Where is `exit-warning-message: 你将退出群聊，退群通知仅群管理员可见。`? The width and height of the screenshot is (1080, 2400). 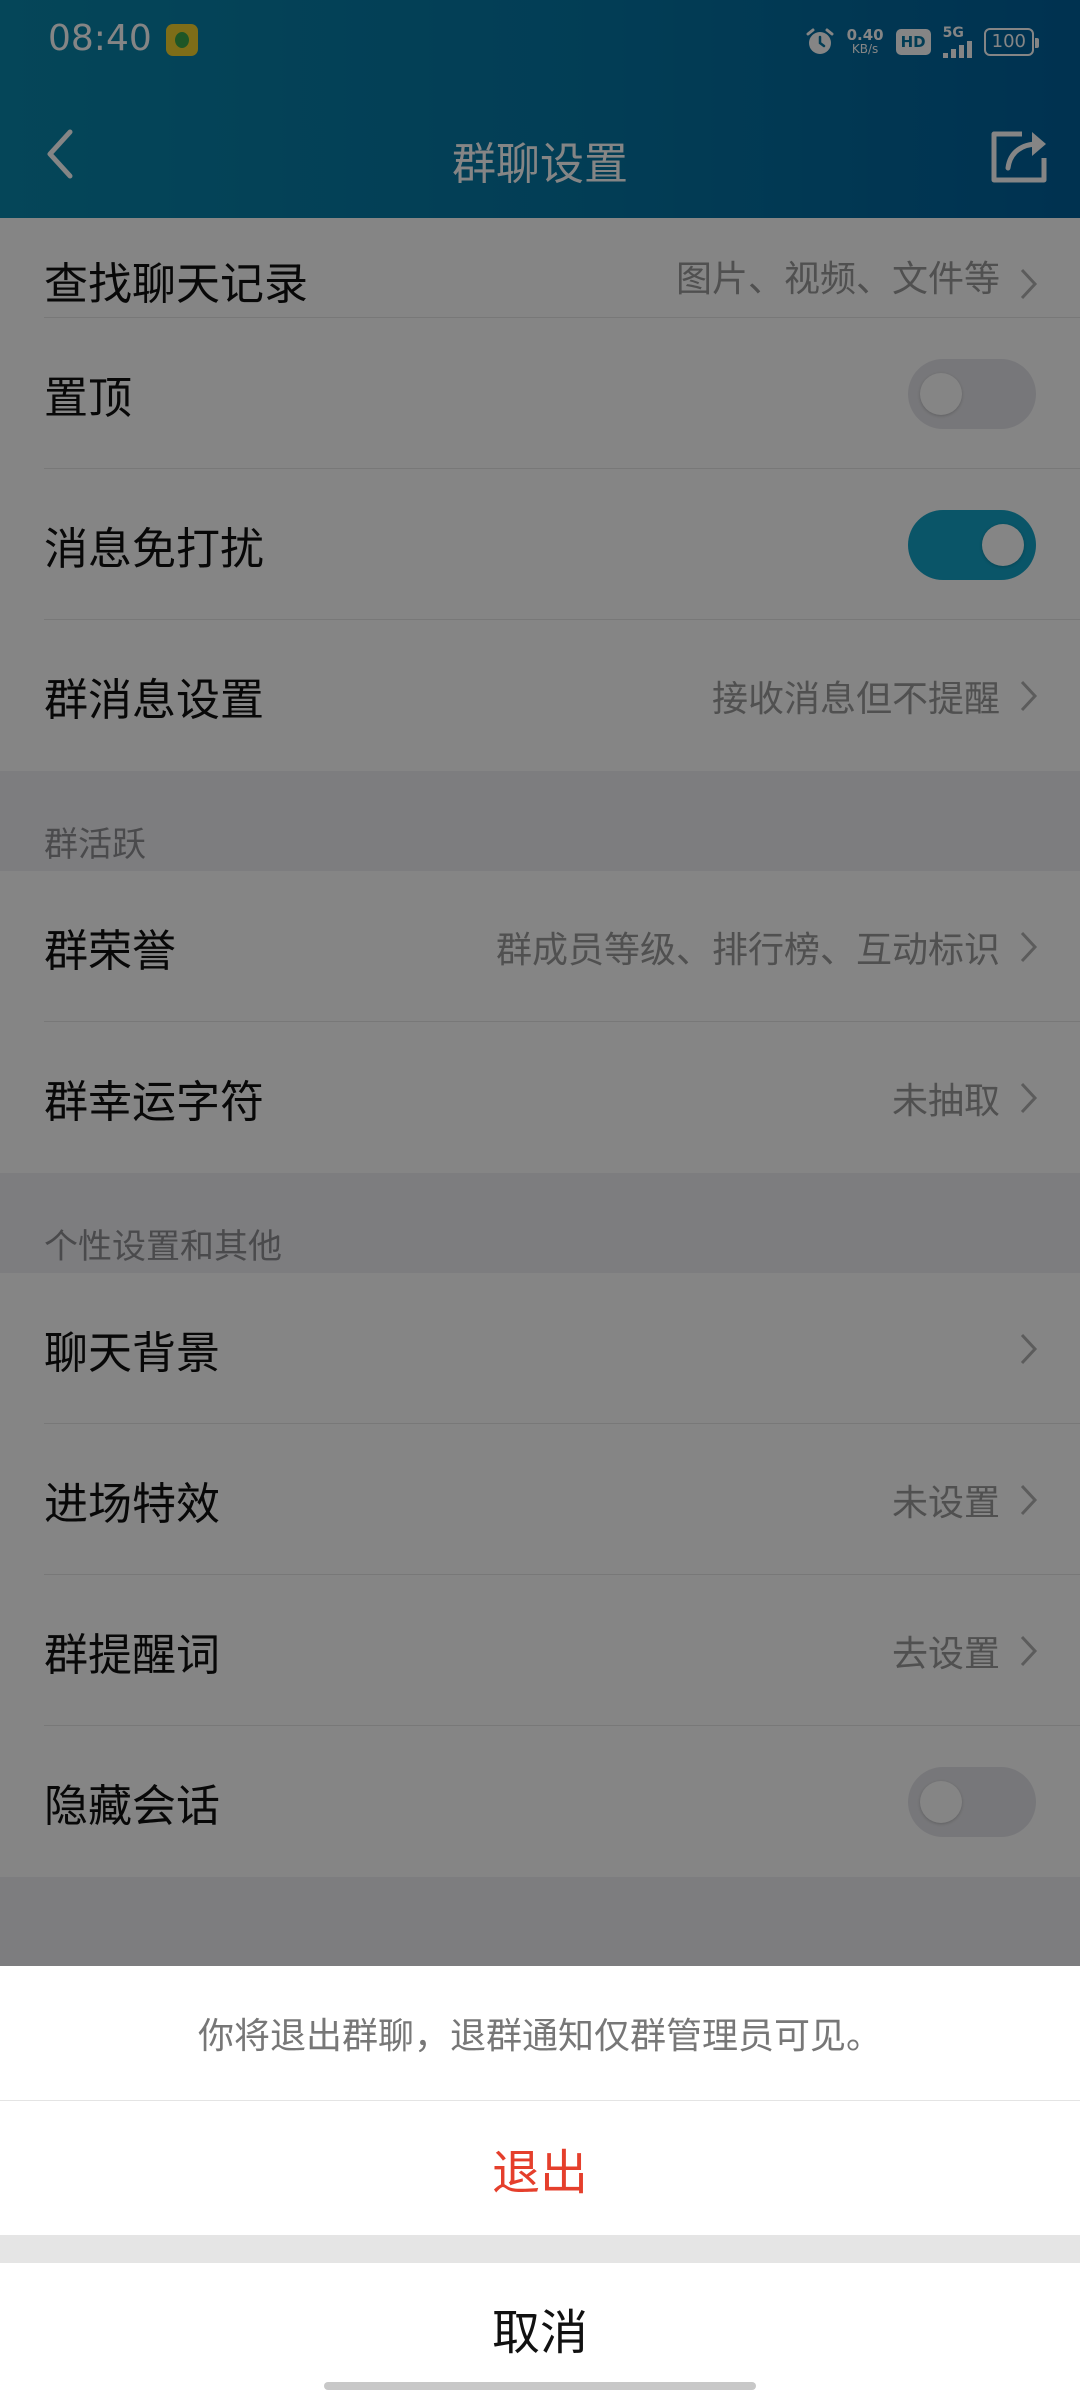
exit-warning-message: 你将退出群聊，退群通知仅群管理员可见。 is located at coordinates (539, 2036).